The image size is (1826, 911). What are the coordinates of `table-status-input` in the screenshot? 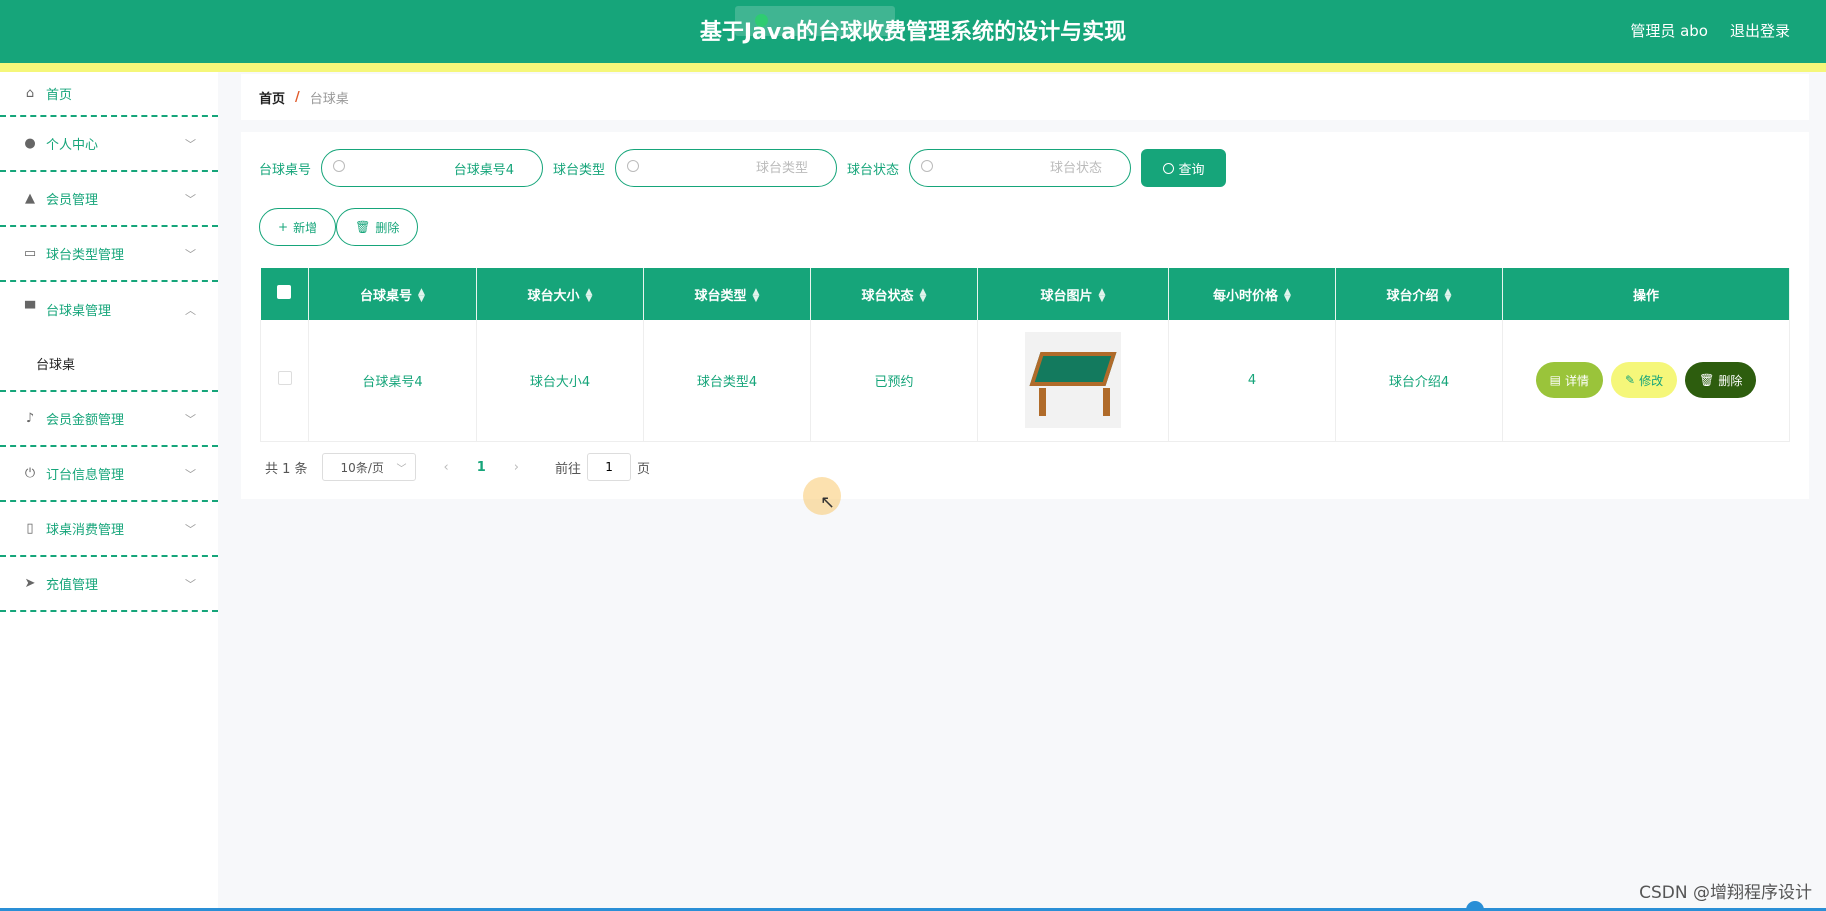 It's located at (1020, 168).